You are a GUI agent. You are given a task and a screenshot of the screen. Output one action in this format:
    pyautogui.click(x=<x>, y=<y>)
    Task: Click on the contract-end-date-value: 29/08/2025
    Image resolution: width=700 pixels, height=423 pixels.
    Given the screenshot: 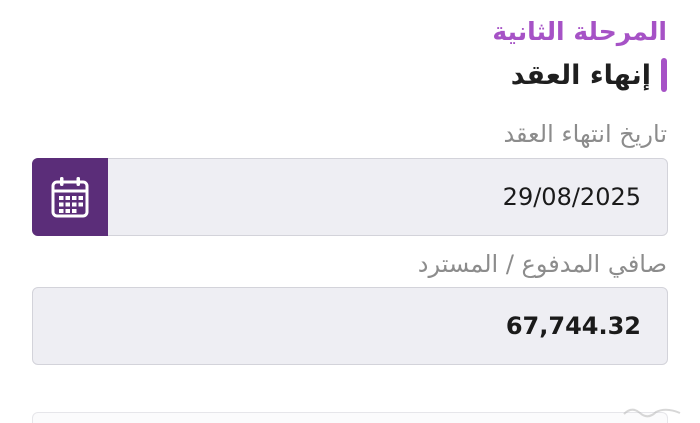 What is the action you would take?
    pyautogui.click(x=571, y=197)
    